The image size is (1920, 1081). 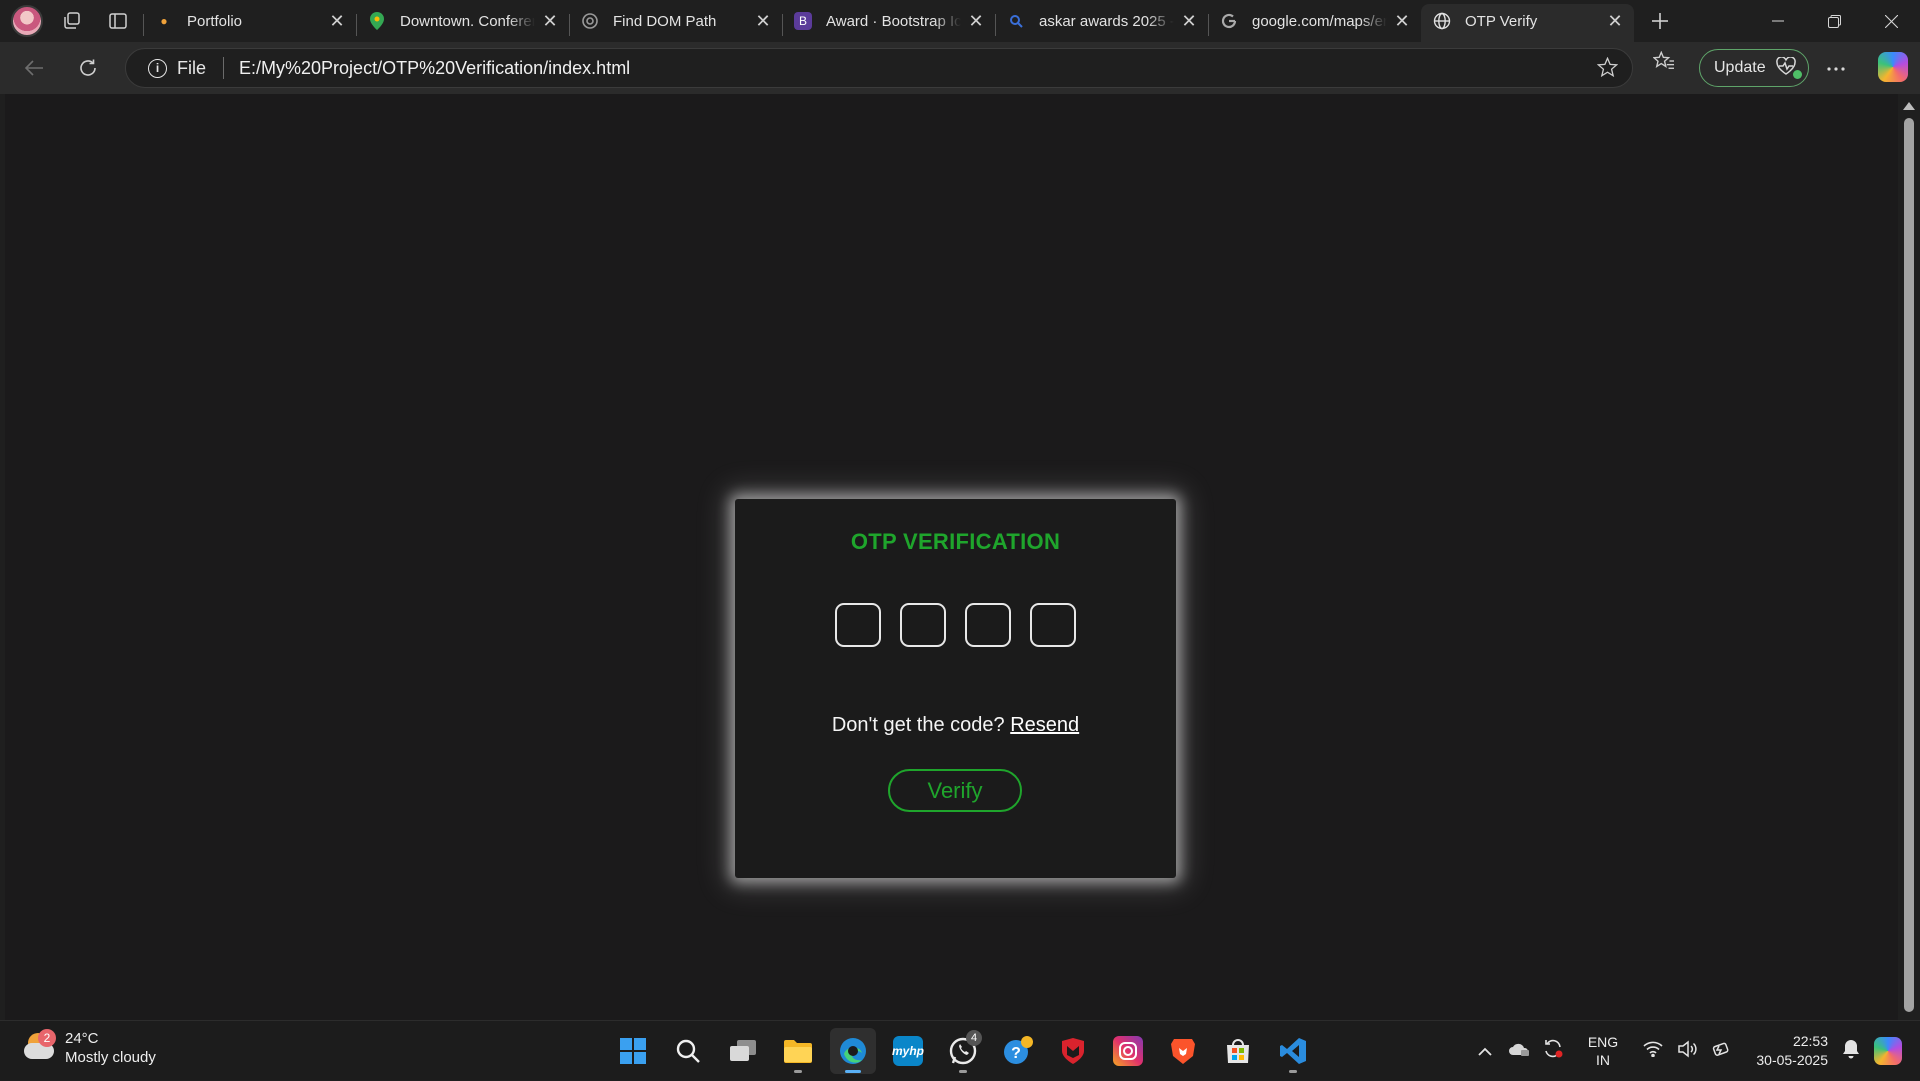 I want to click on volume-icon, so click(x=1687, y=1051).